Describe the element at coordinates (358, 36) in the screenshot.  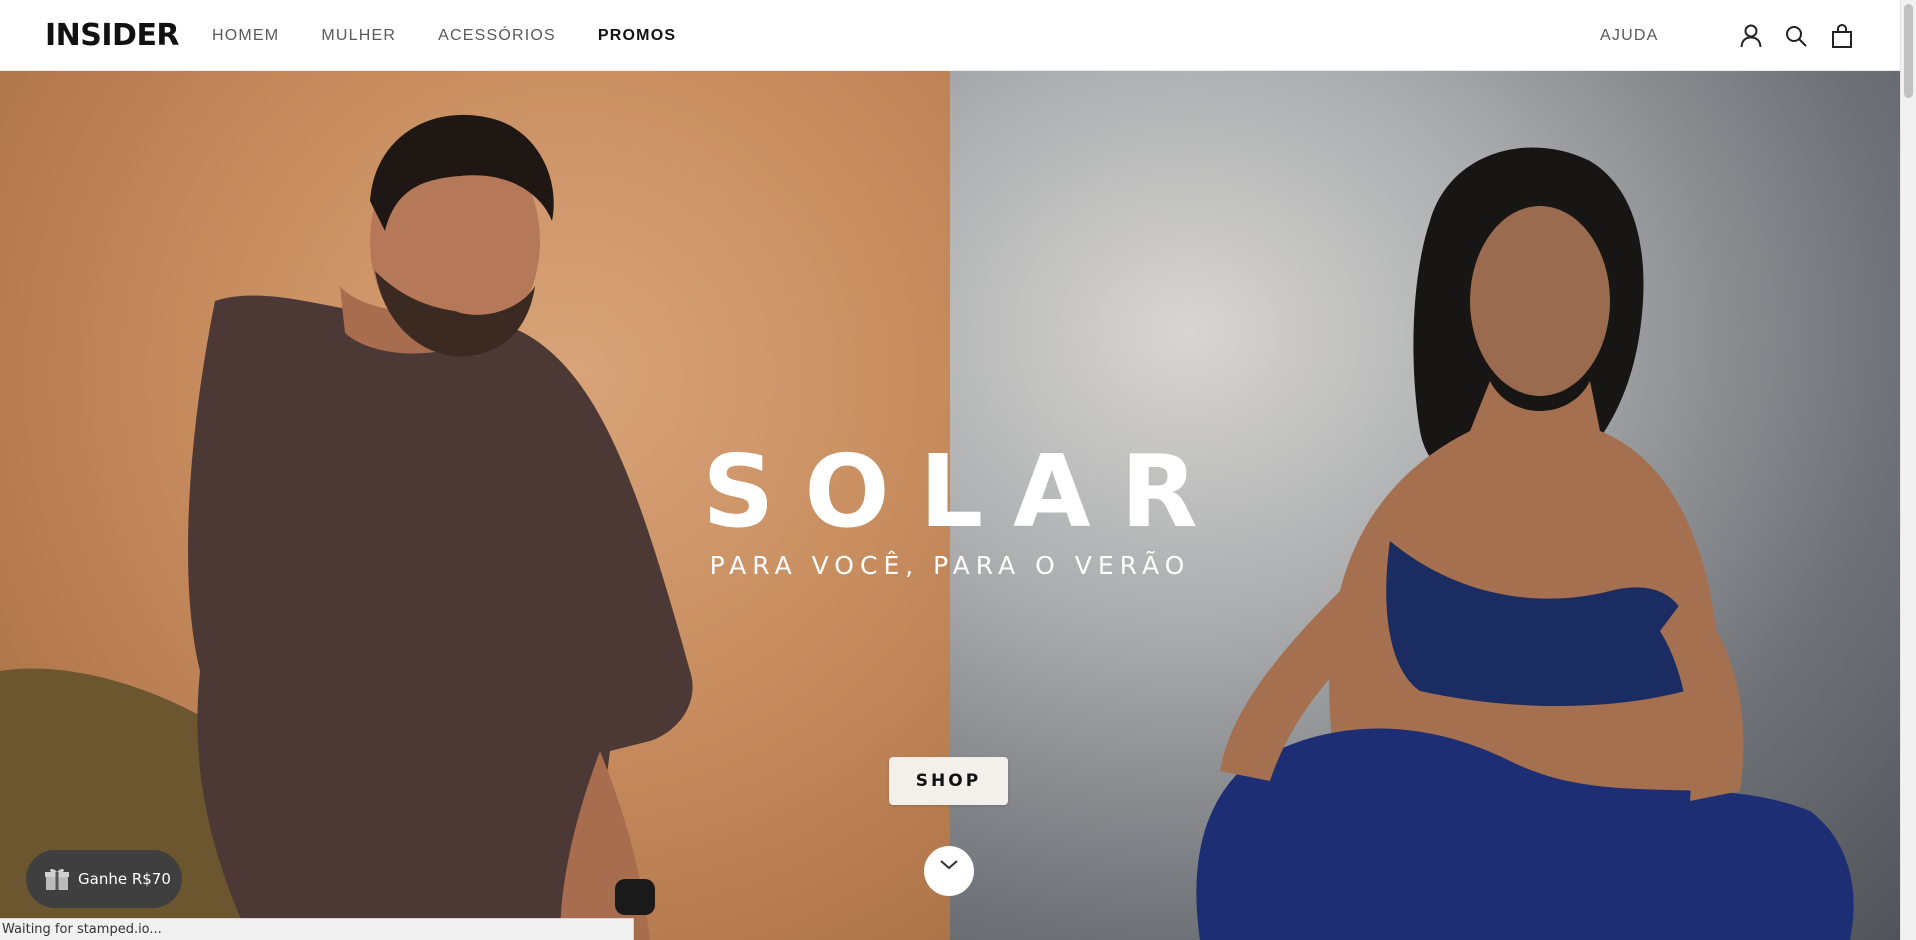
I see `nav-item-mulher: MULHER` at that location.